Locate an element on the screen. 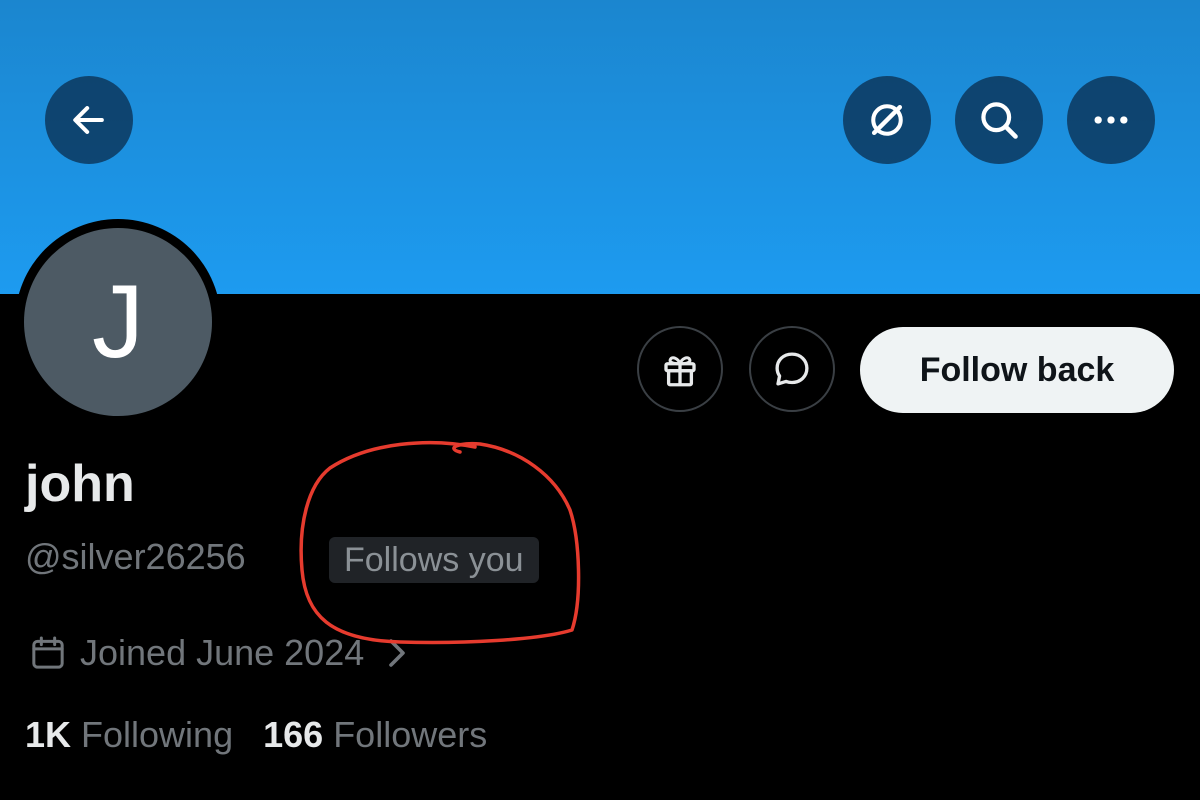  display-name: john is located at coordinates (80, 484).